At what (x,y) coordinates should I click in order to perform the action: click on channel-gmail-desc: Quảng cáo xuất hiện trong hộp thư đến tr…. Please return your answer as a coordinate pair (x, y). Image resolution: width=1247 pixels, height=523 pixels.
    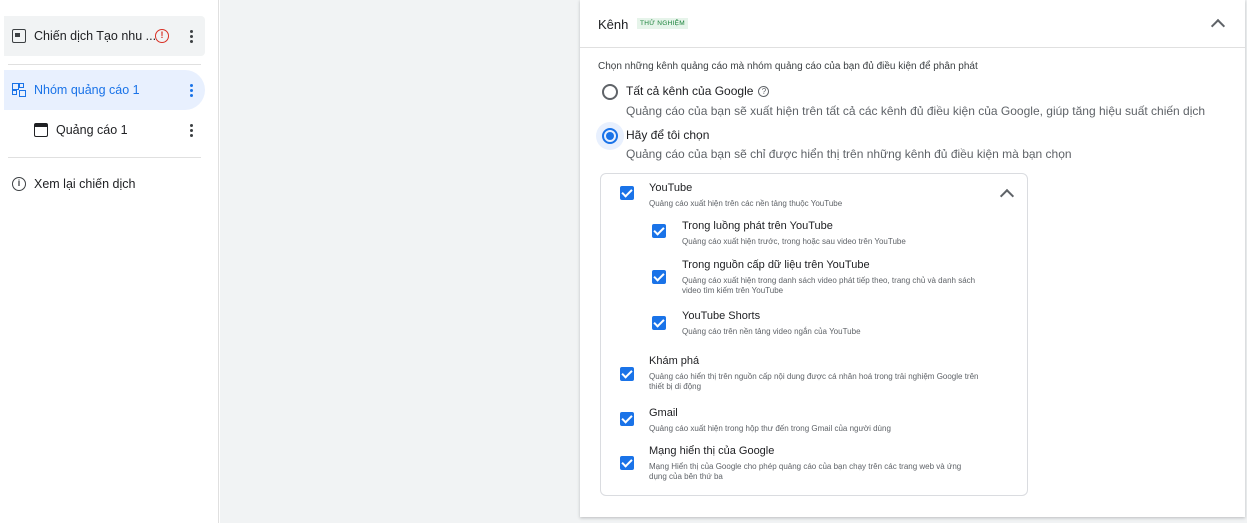
    Looking at the image, I should click on (770, 428).